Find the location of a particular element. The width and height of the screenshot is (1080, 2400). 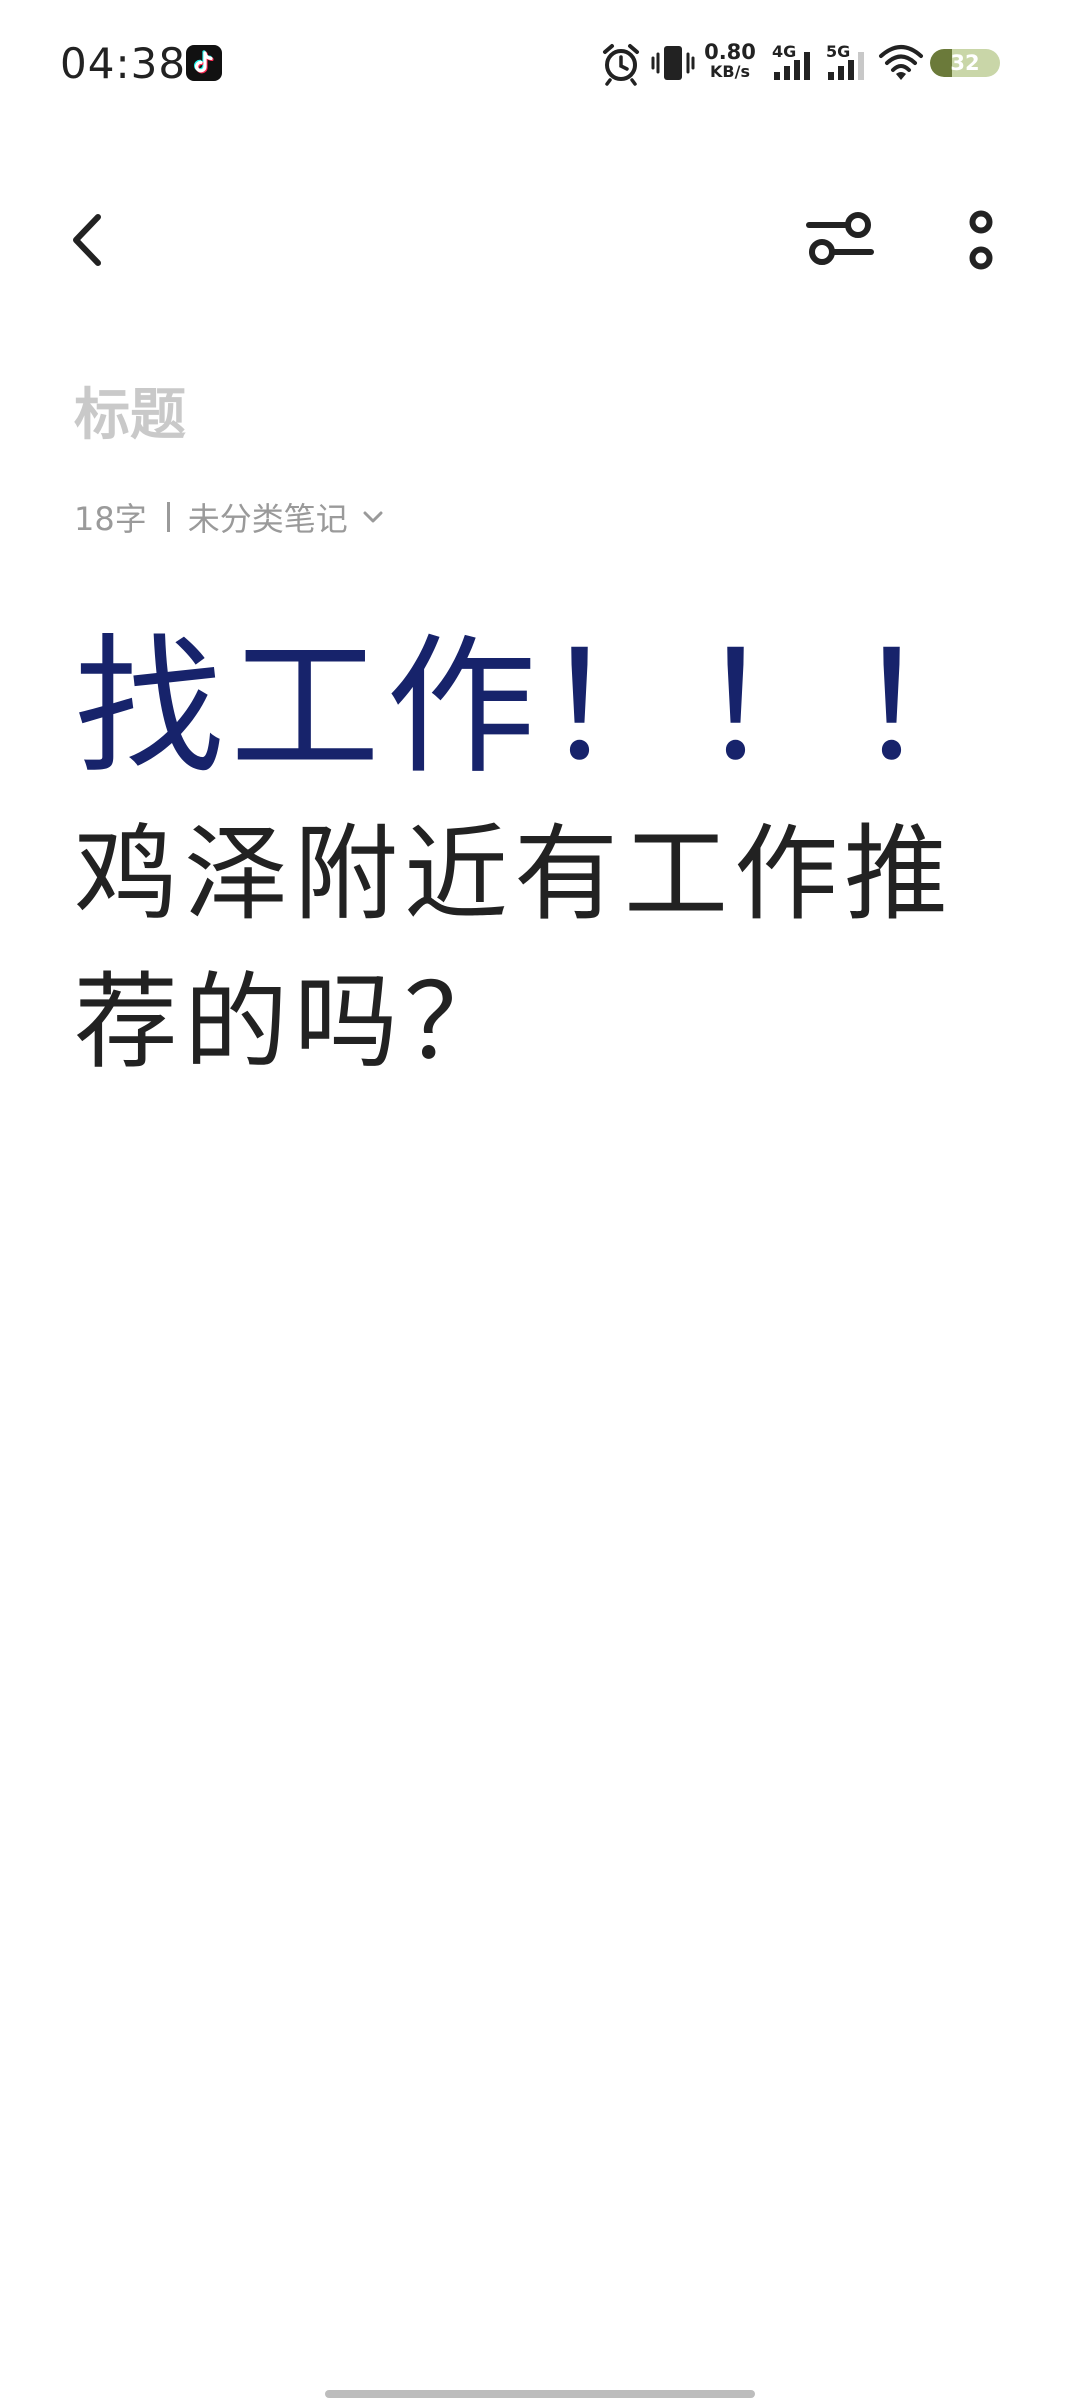

signal-strength-icon is located at coordinates (792, 66).